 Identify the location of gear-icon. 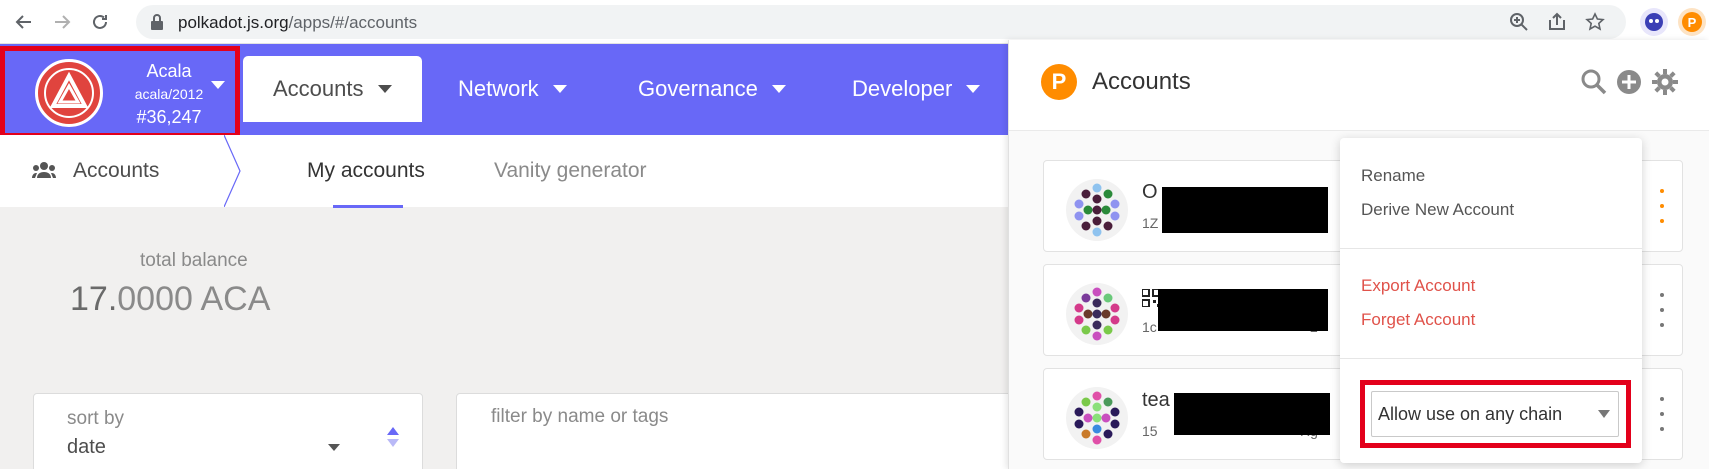
(1665, 82).